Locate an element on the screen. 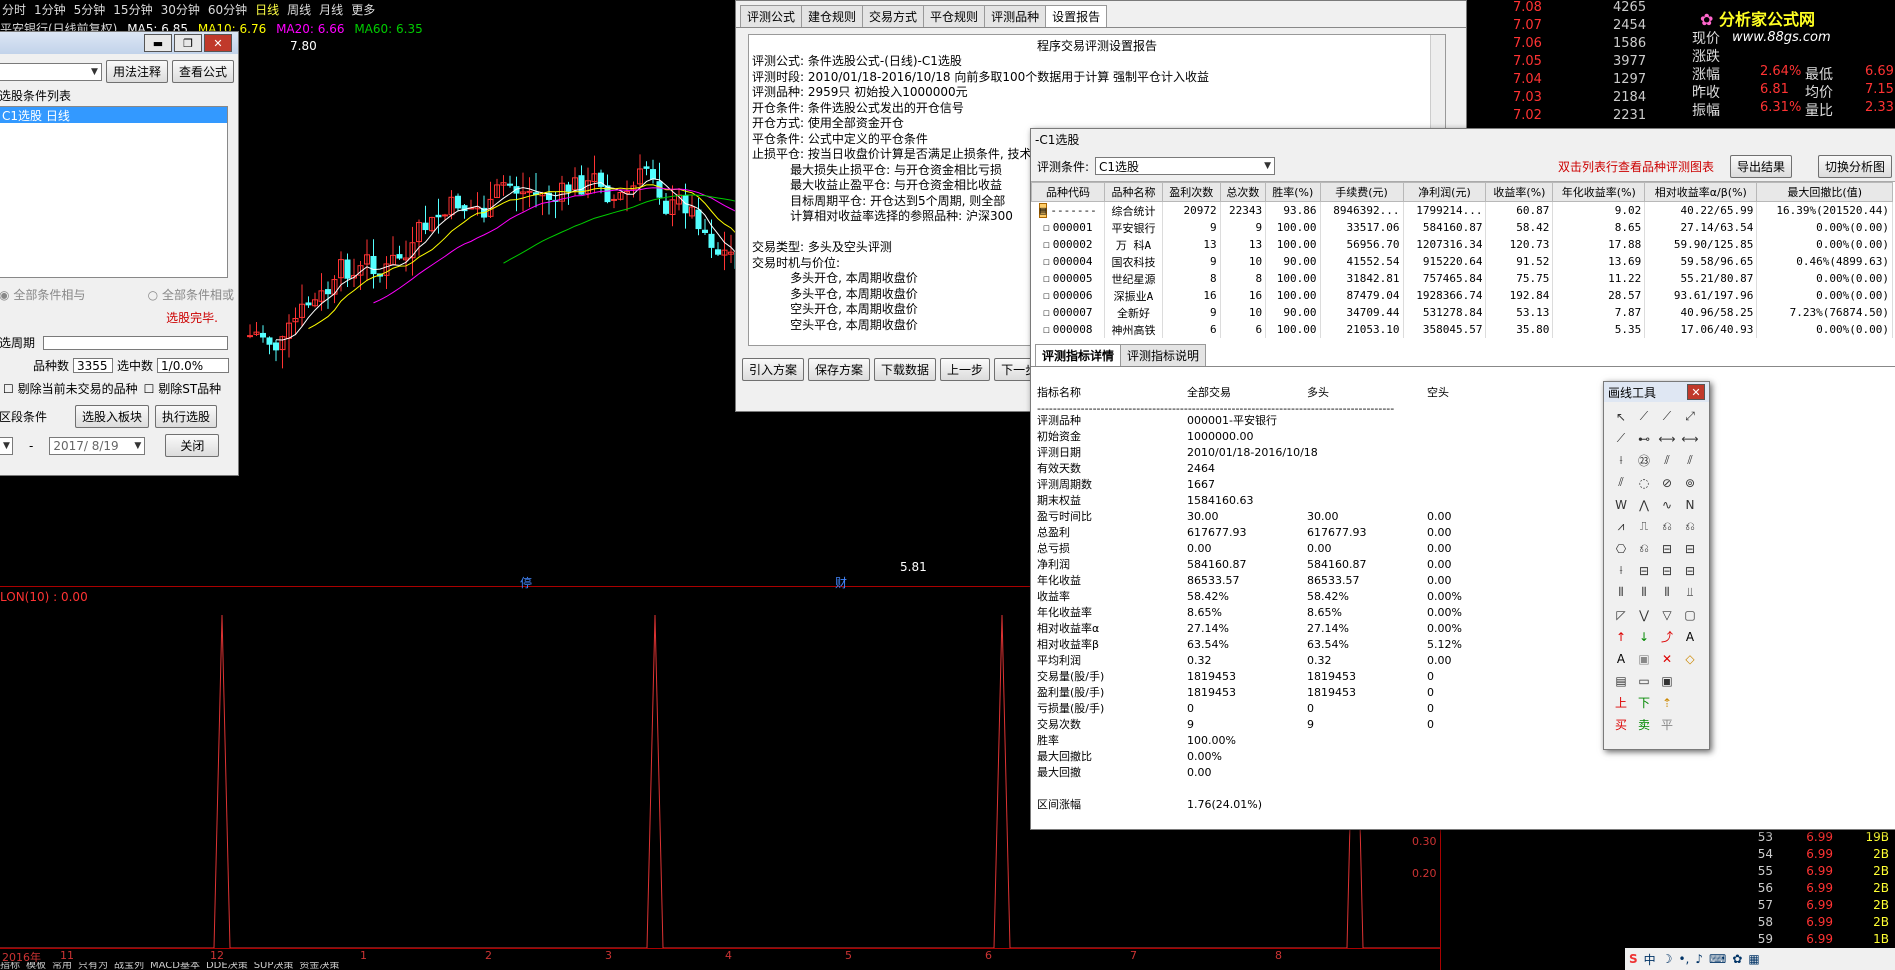 This screenshot has width=1895, height=970. draw-tool-54-icon: ⇡ is located at coordinates (1667, 702).